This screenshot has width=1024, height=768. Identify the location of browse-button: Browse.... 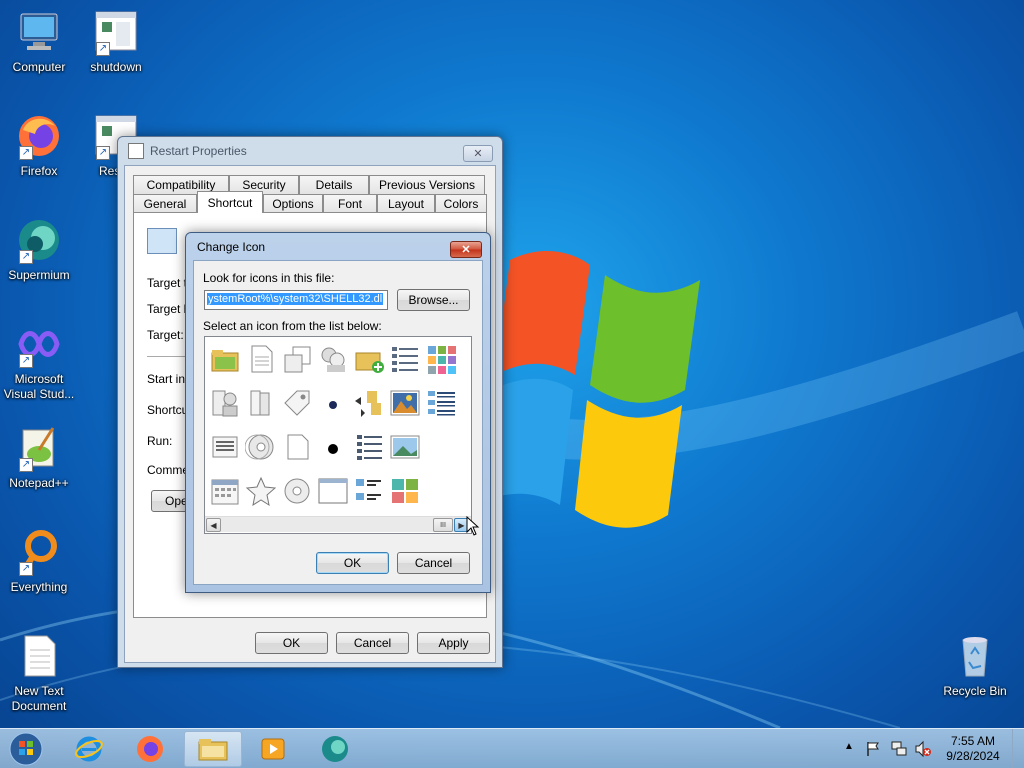
(433, 300).